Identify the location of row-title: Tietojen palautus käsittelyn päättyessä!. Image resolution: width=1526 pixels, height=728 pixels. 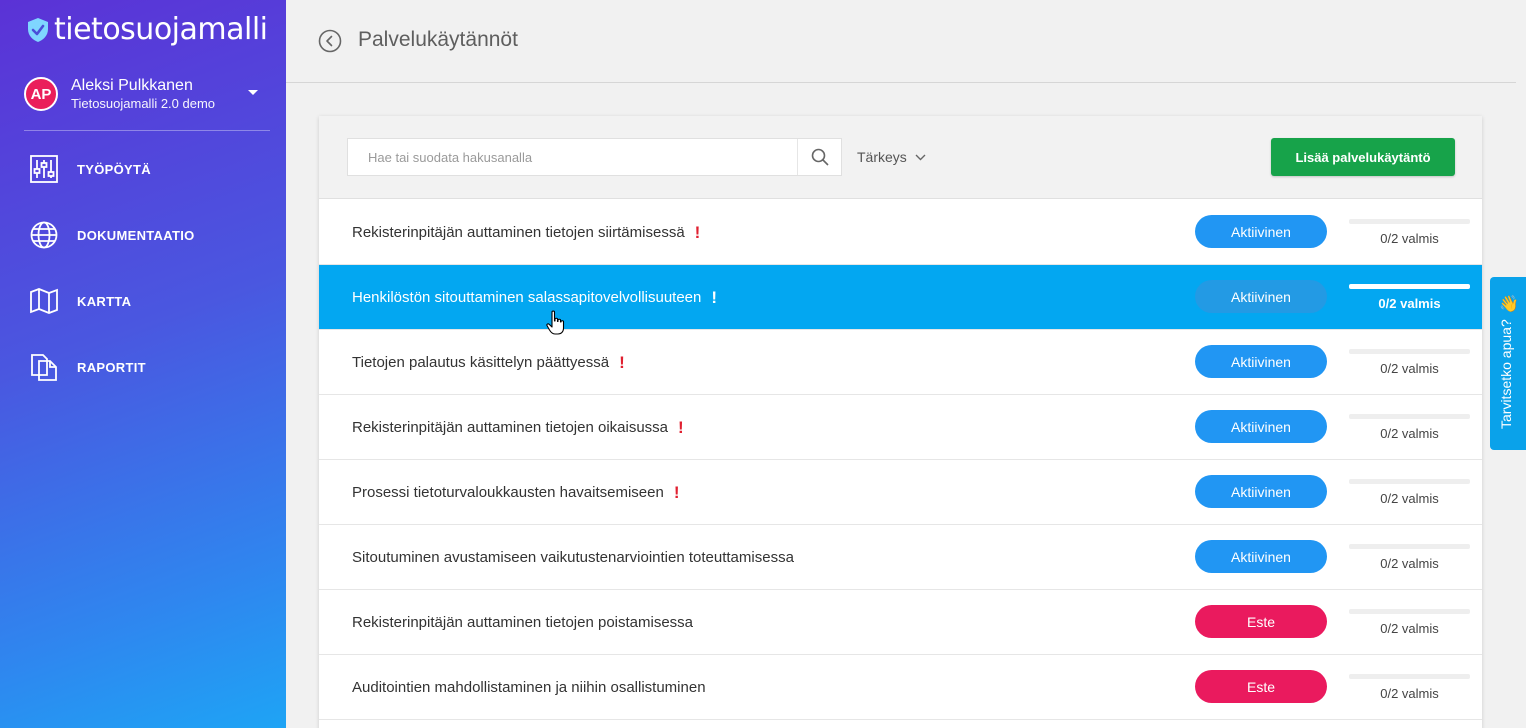
(488, 362).